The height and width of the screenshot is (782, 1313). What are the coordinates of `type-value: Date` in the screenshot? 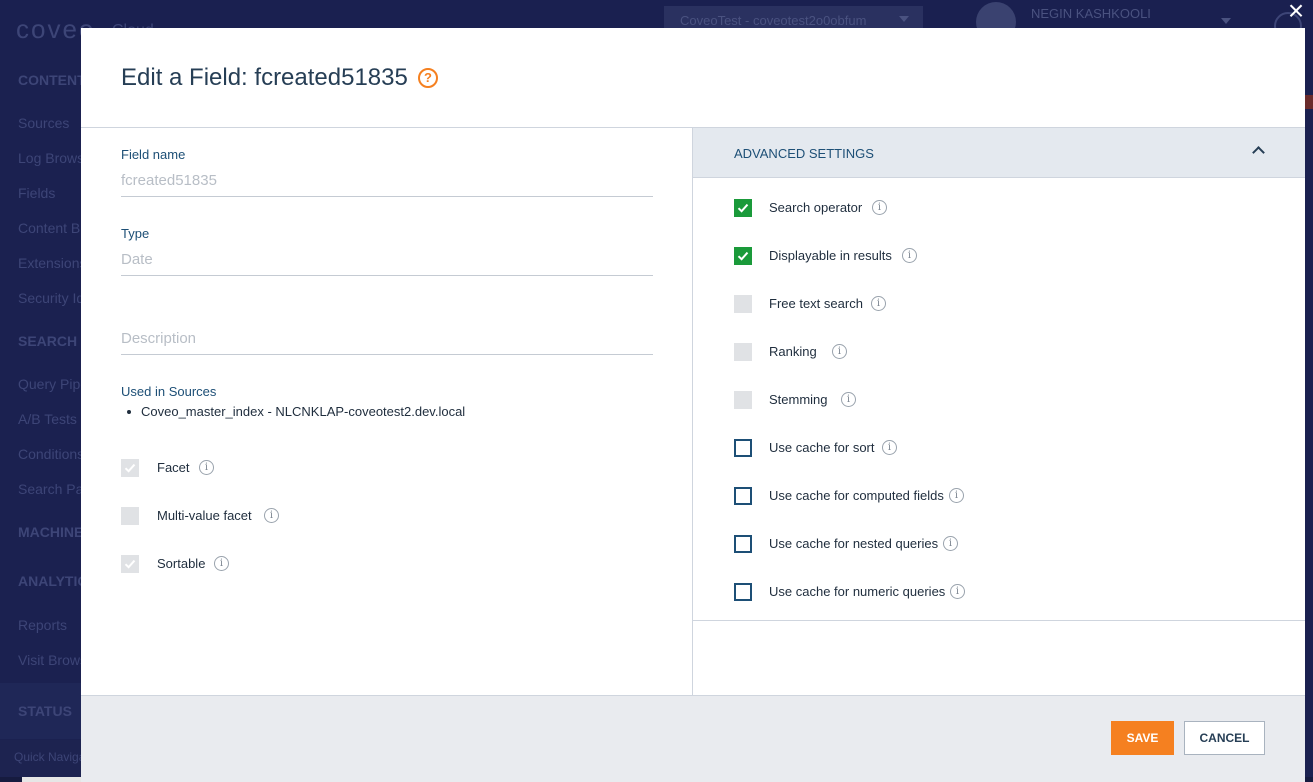 It's located at (137, 259).